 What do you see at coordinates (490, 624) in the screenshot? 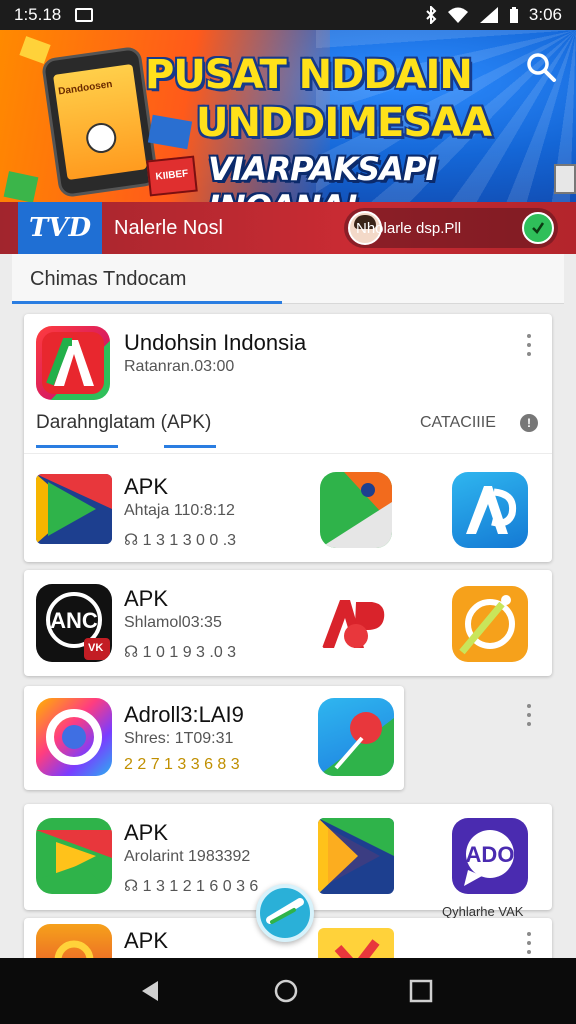
I see `pencil-app-icon` at bounding box center [490, 624].